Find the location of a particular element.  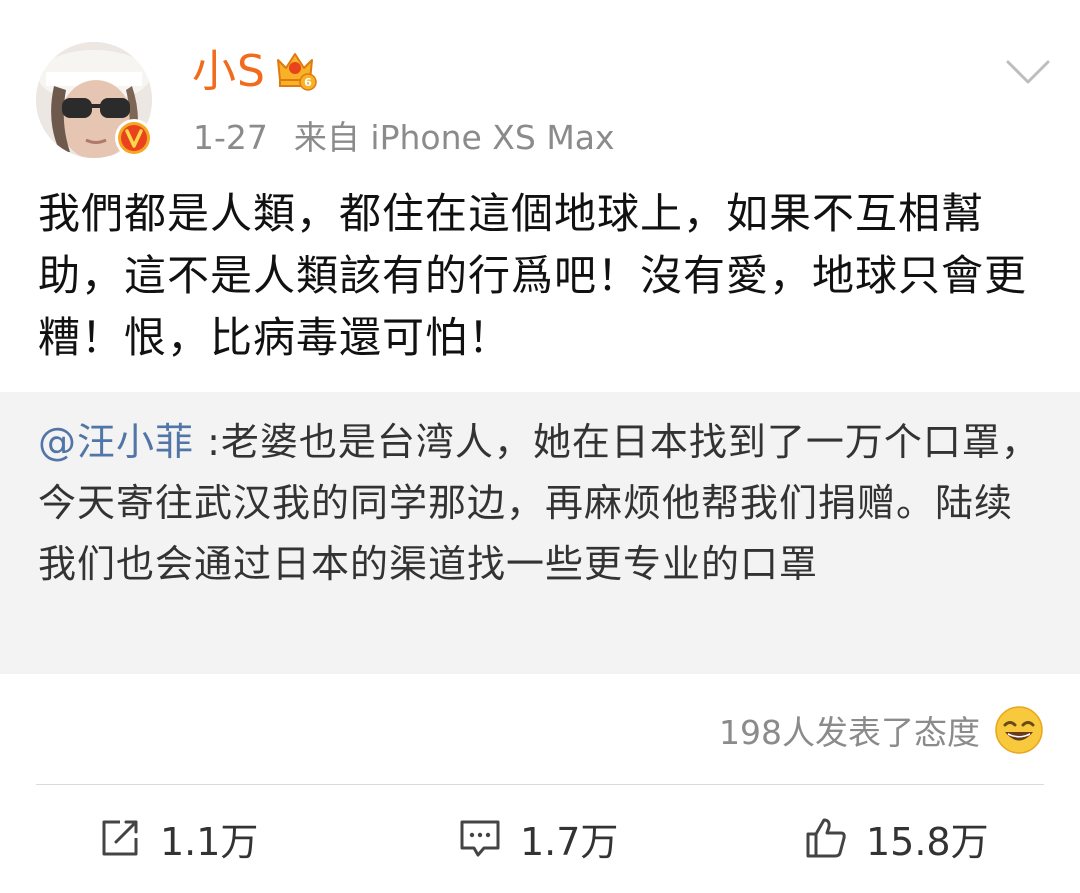

vip-crown-icon: 6 is located at coordinates (295, 69).